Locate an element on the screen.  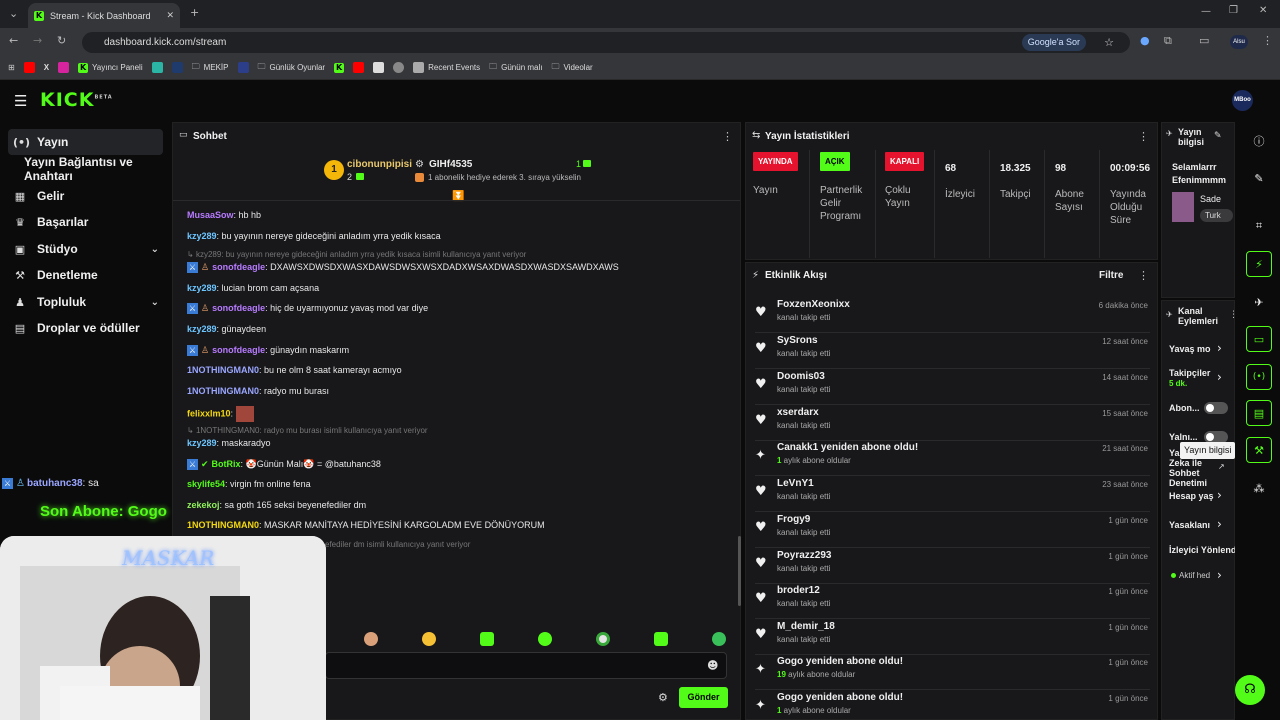
info-icon: ⓘ is located at coordinates (1259, 141).